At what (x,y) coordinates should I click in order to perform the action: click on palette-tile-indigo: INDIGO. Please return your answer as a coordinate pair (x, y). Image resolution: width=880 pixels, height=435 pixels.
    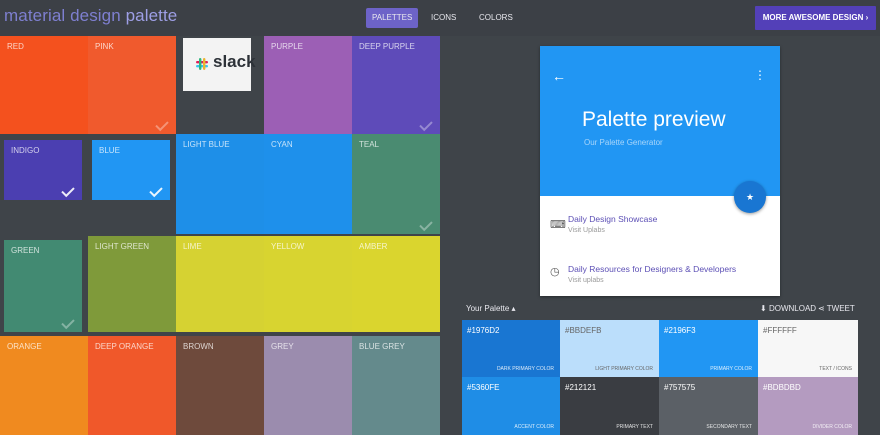
    Looking at the image, I should click on (43, 170).